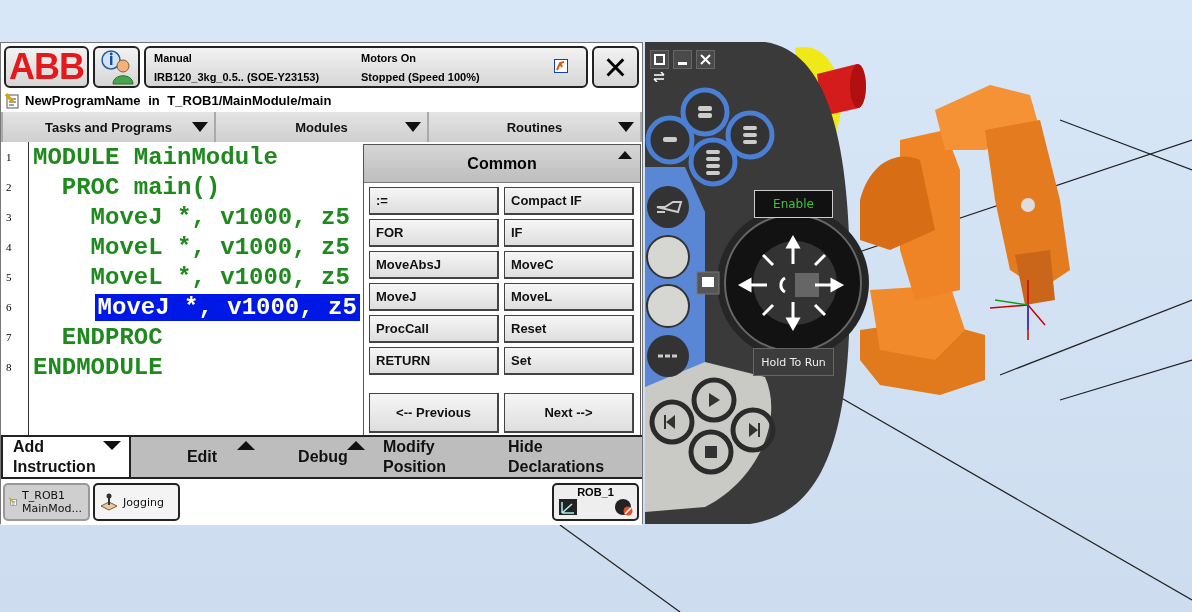  I want to click on abb-logo: ABB, so click(46, 67).